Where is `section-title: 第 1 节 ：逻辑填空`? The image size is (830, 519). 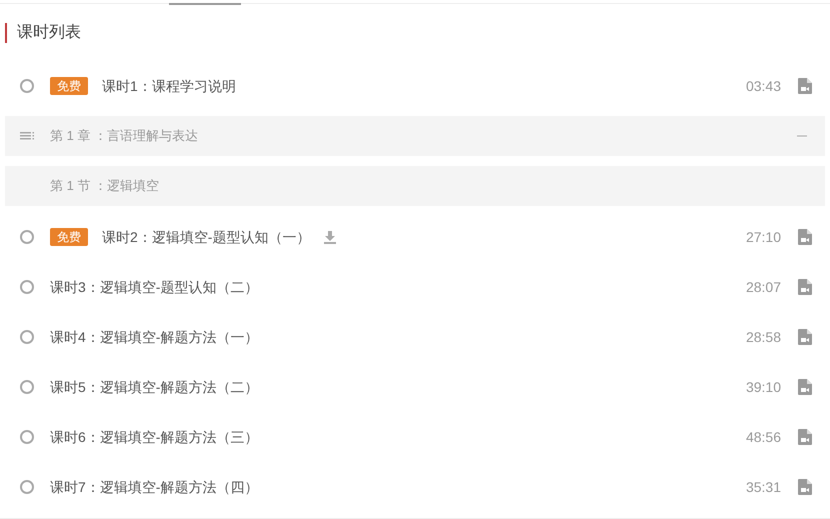
section-title: 第 1 节 ：逻辑填空 is located at coordinates (105, 186).